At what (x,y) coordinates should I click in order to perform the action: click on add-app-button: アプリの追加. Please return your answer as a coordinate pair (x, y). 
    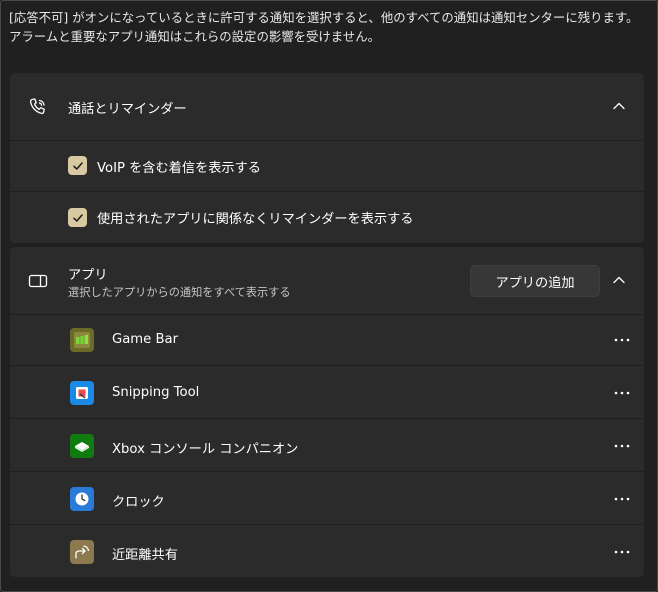
    Looking at the image, I should click on (535, 281).